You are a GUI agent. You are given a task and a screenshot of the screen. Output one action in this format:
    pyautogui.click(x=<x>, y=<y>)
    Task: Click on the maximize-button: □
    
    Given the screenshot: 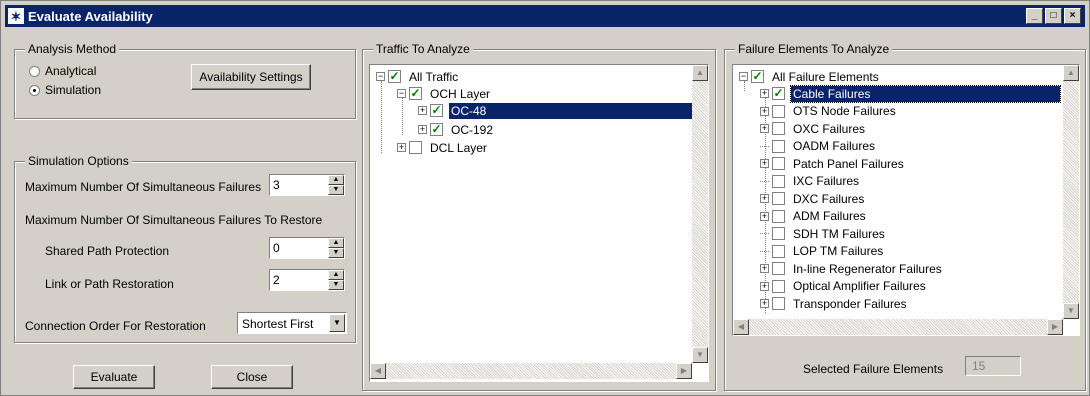 What is the action you would take?
    pyautogui.click(x=1053, y=16)
    